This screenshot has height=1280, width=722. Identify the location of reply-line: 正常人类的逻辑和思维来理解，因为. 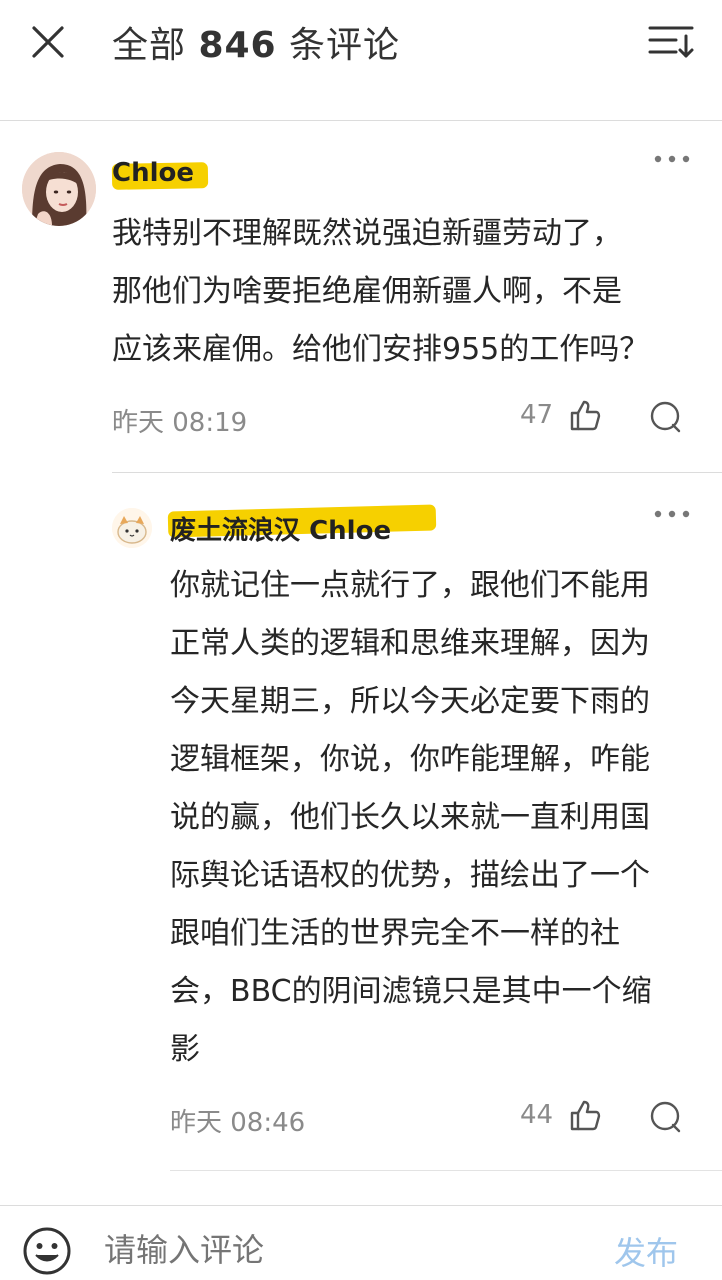
(410, 643).